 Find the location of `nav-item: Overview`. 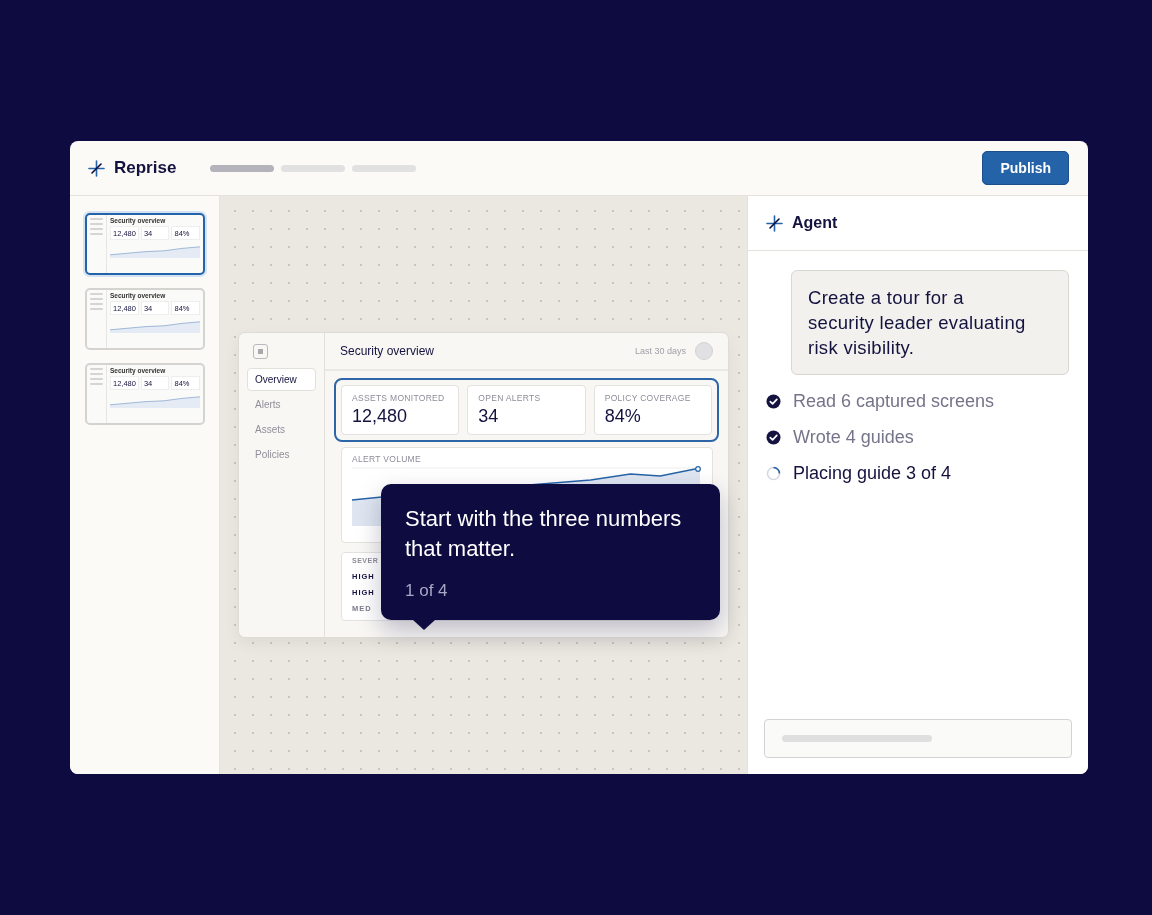

nav-item: Overview is located at coordinates (281, 379).